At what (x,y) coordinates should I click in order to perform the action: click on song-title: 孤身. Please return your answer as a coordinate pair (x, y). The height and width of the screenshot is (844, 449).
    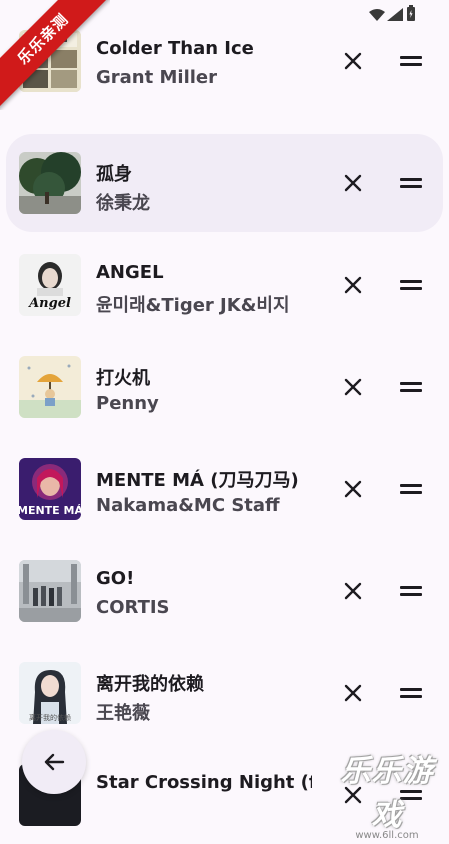
    Looking at the image, I should click on (114, 174).